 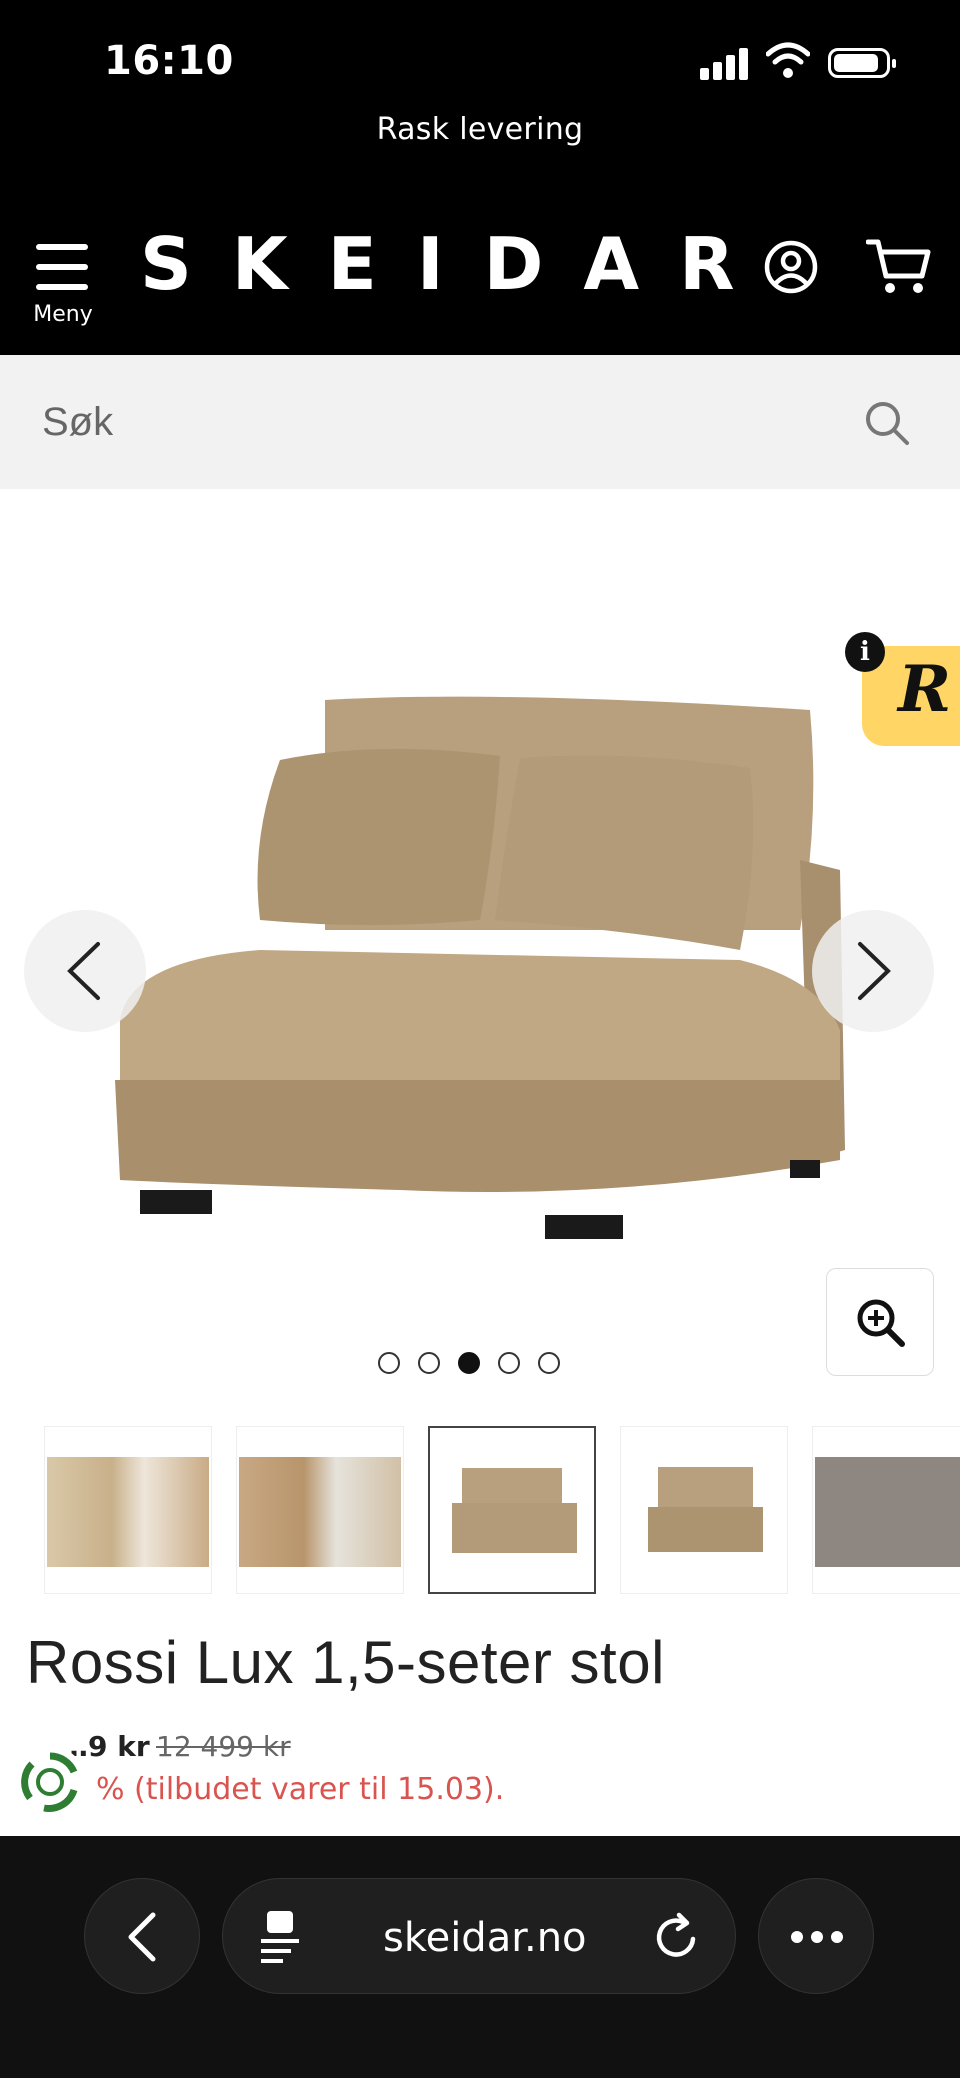 I want to click on hamburger-icon, so click(x=62, y=268).